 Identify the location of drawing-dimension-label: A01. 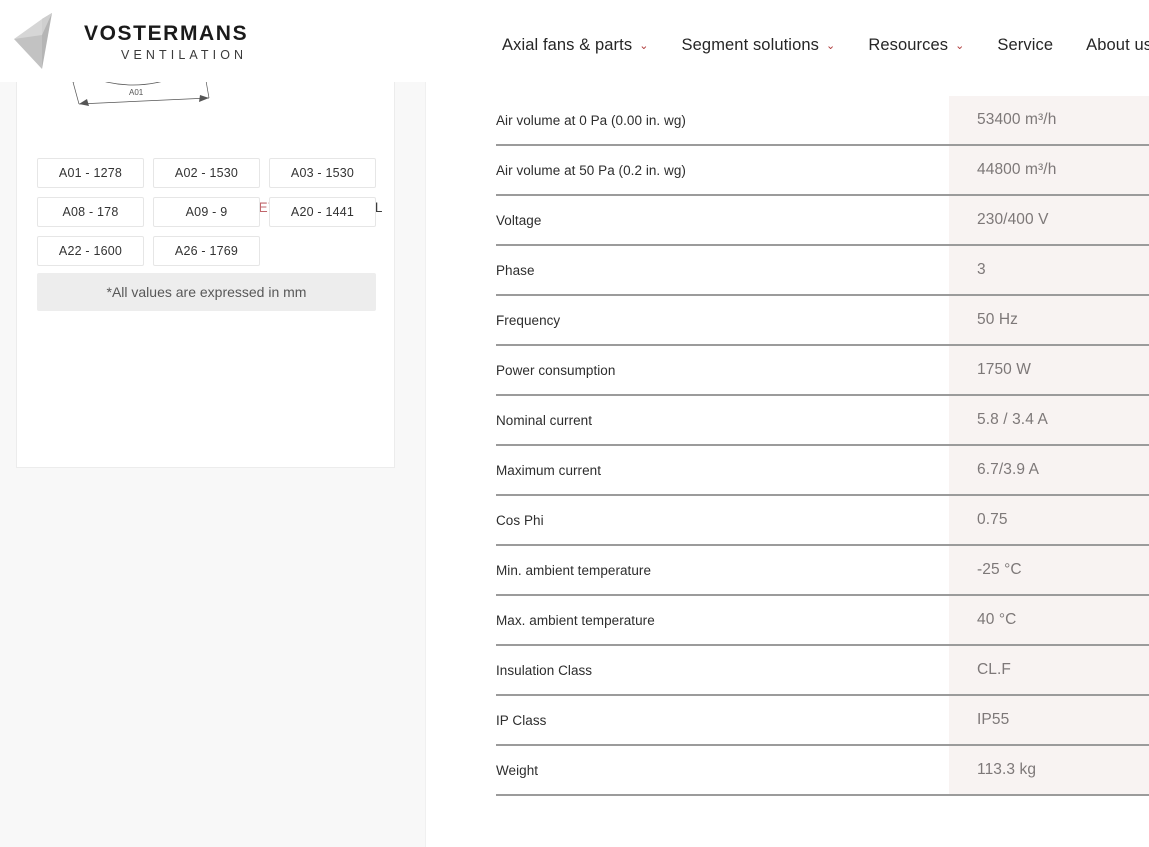
(136, 92).